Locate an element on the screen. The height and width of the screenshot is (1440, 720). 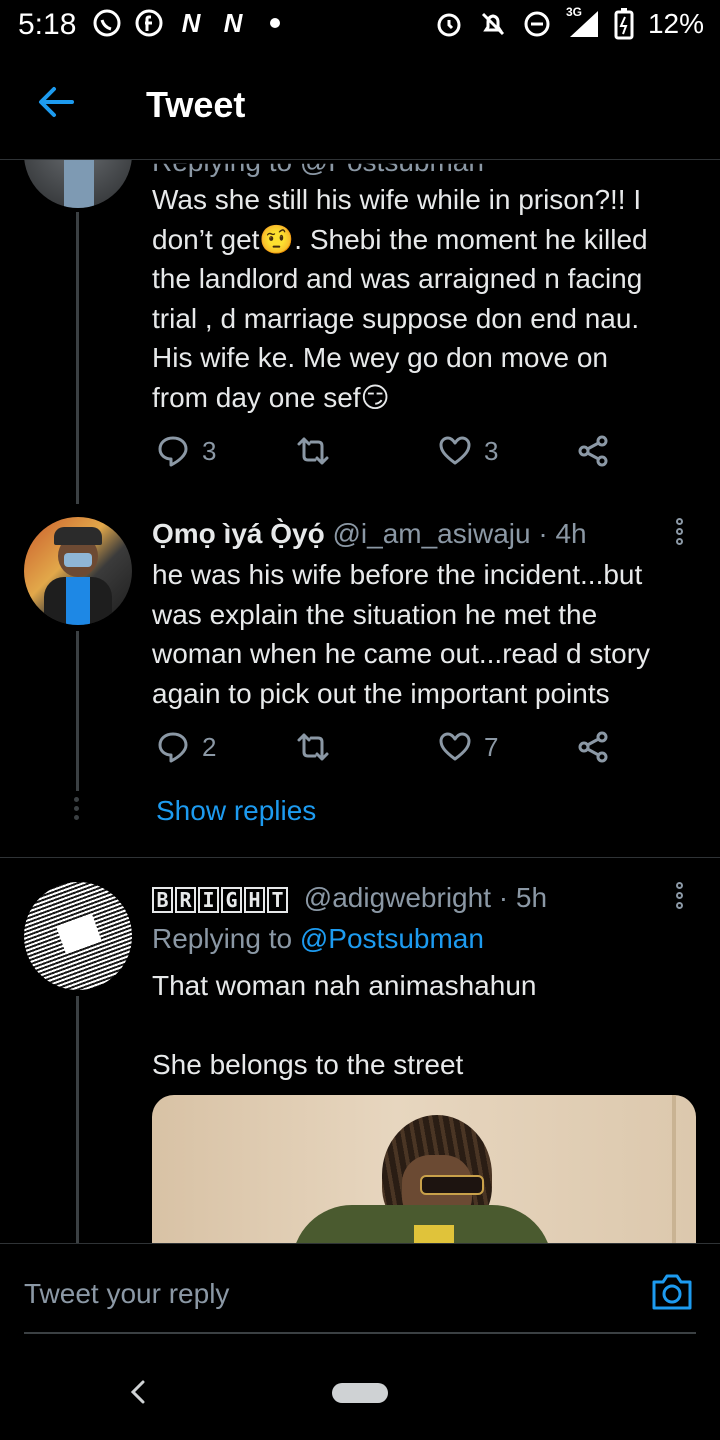
system-nav-bar is located at coordinates (360, 1391).